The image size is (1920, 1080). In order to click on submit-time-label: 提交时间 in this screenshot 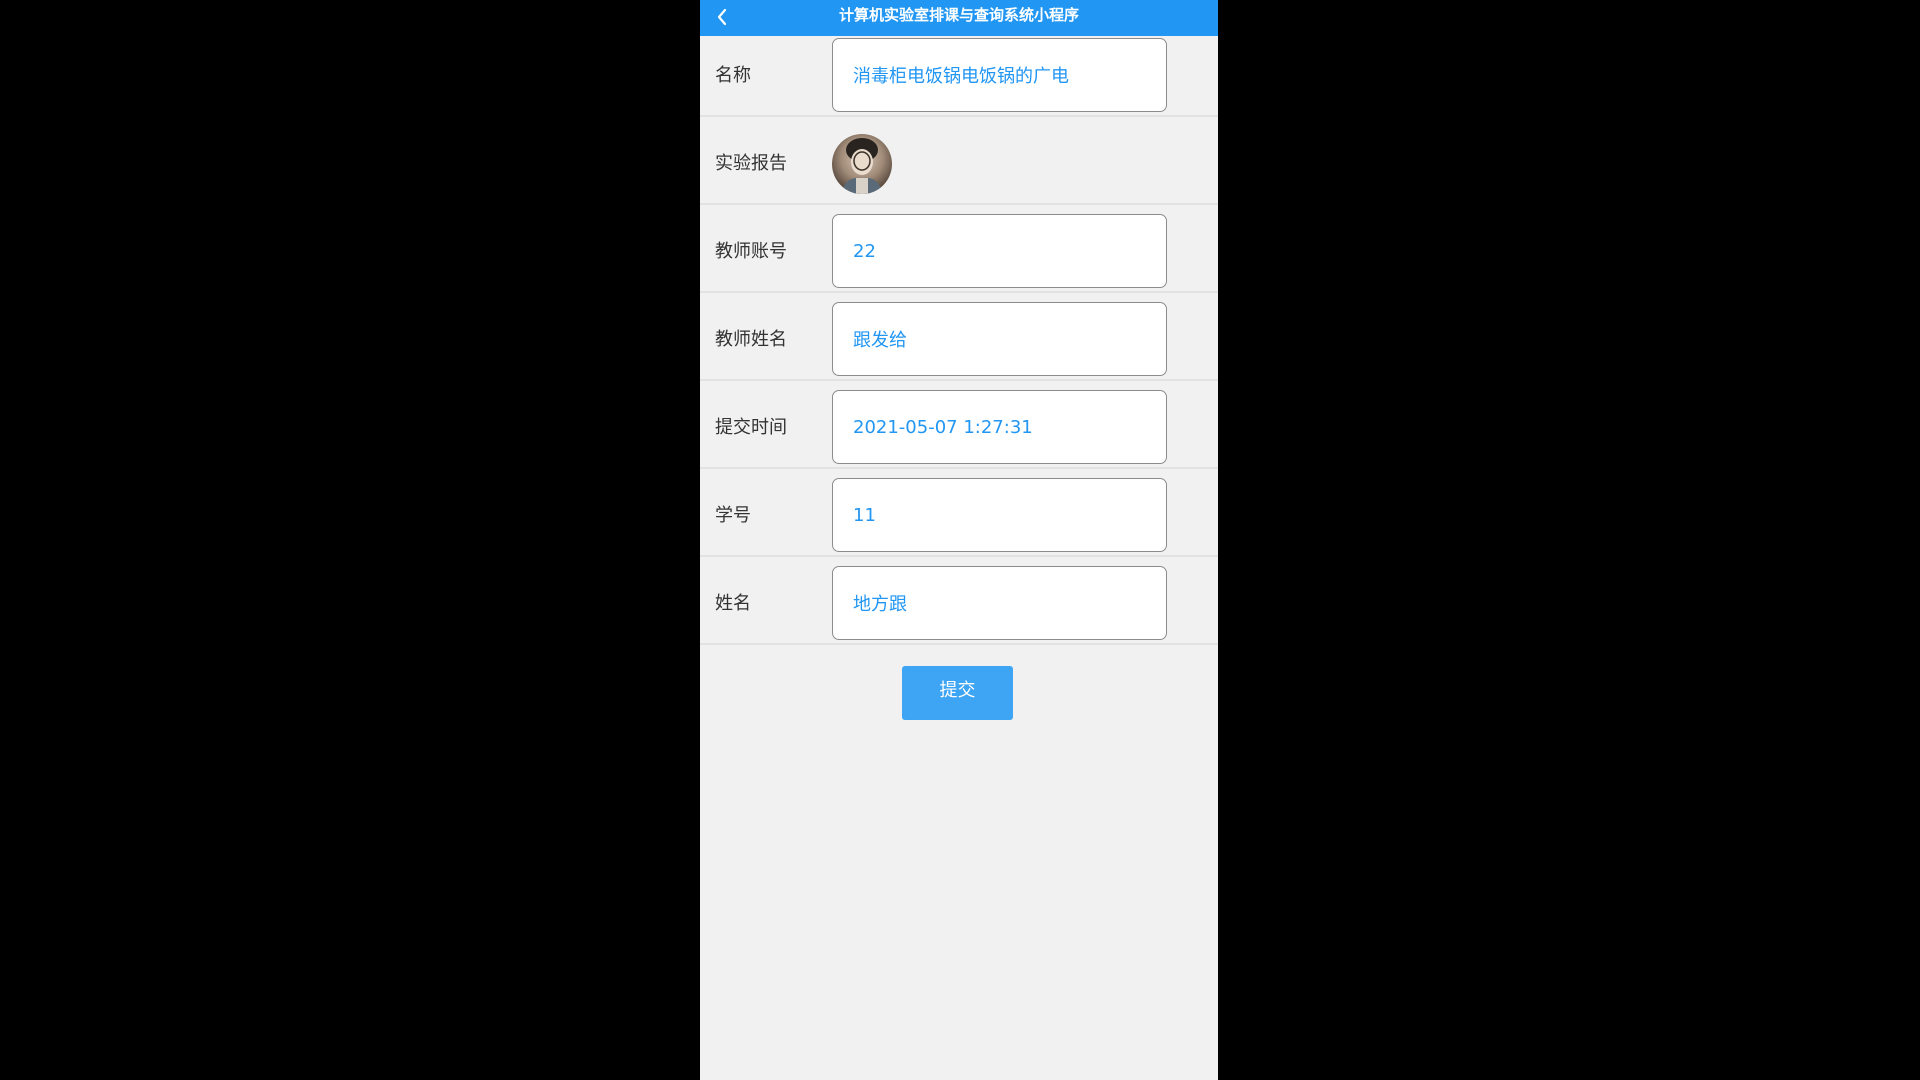, I will do `click(751, 427)`.